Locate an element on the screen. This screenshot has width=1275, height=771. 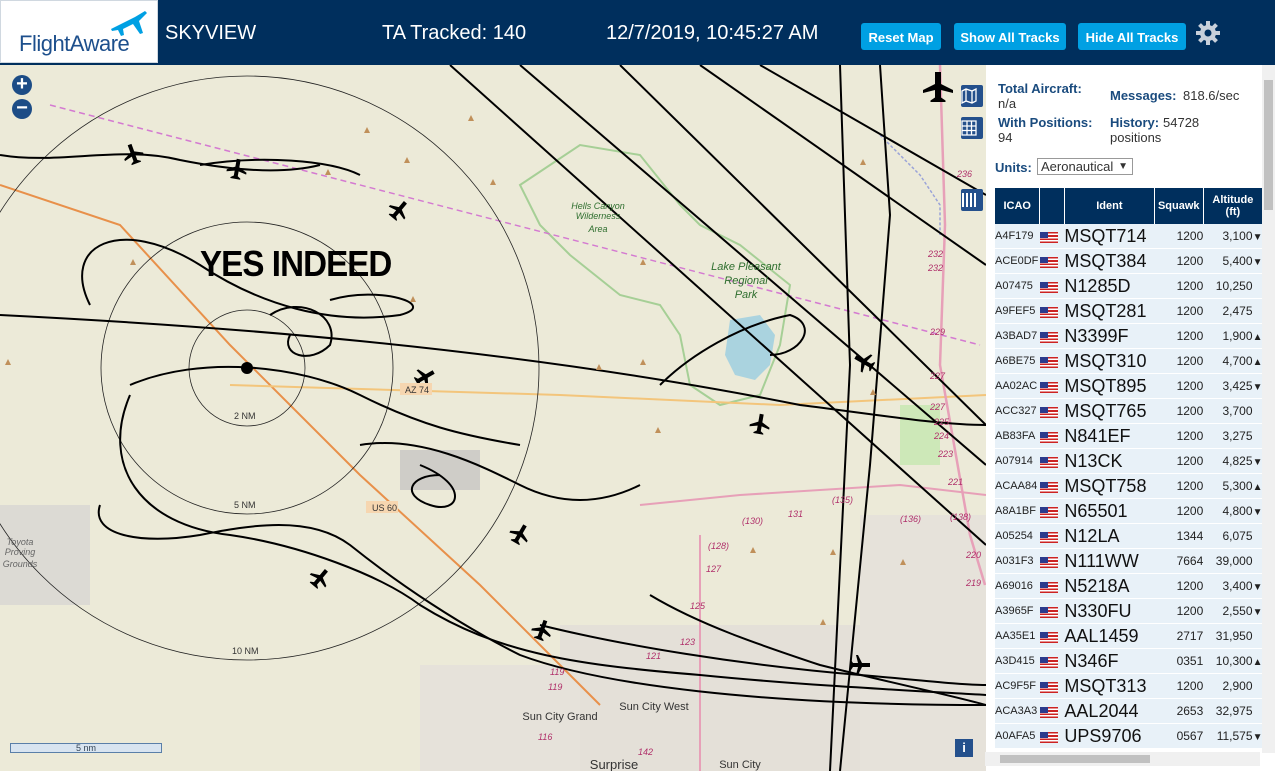
table-row: ACA3A3 AAL2044 2653 32,975 is located at coordinates (1129, 711).